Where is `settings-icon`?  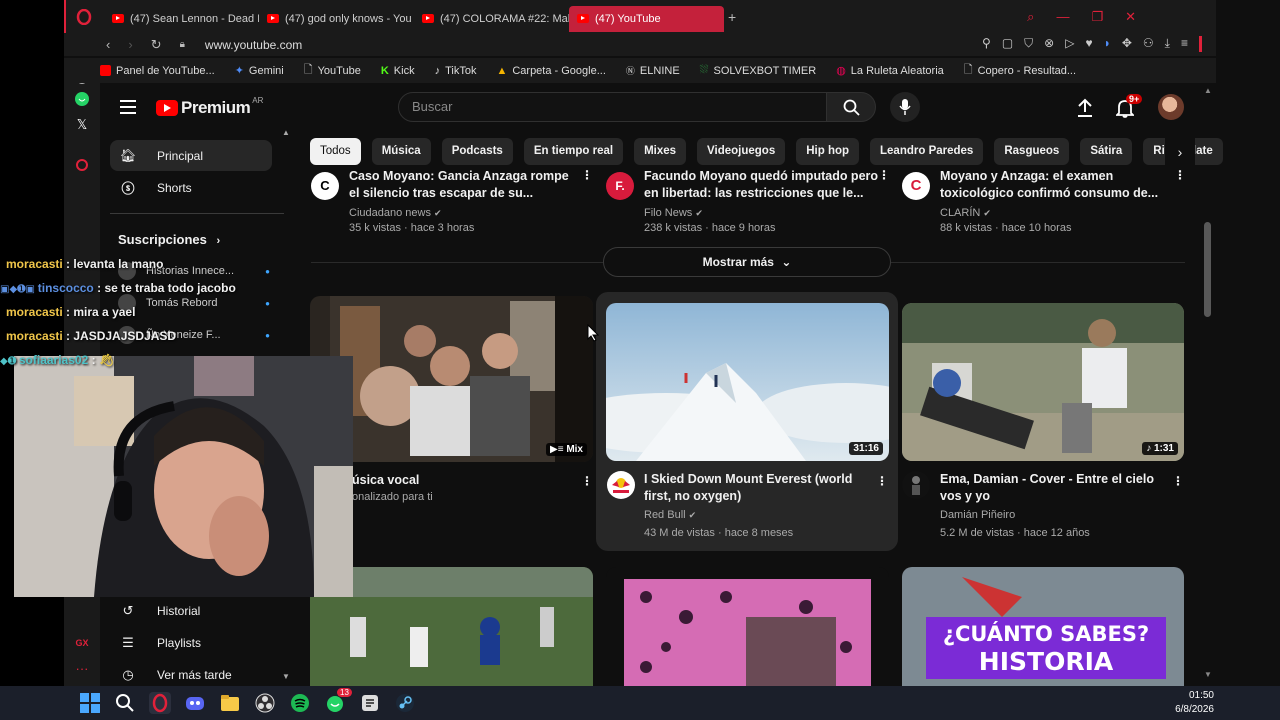 settings-icon is located at coordinates (82, 165).